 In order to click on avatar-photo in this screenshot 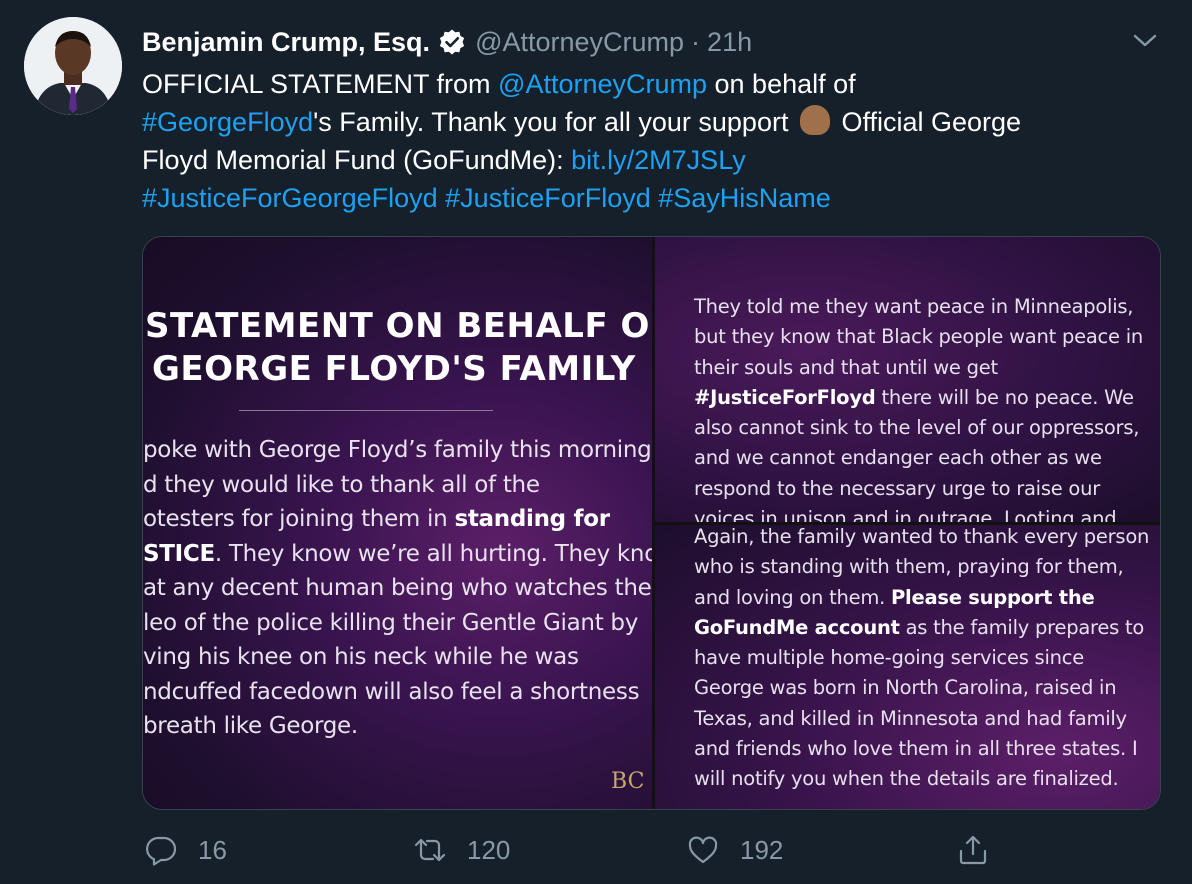, I will do `click(73, 66)`.